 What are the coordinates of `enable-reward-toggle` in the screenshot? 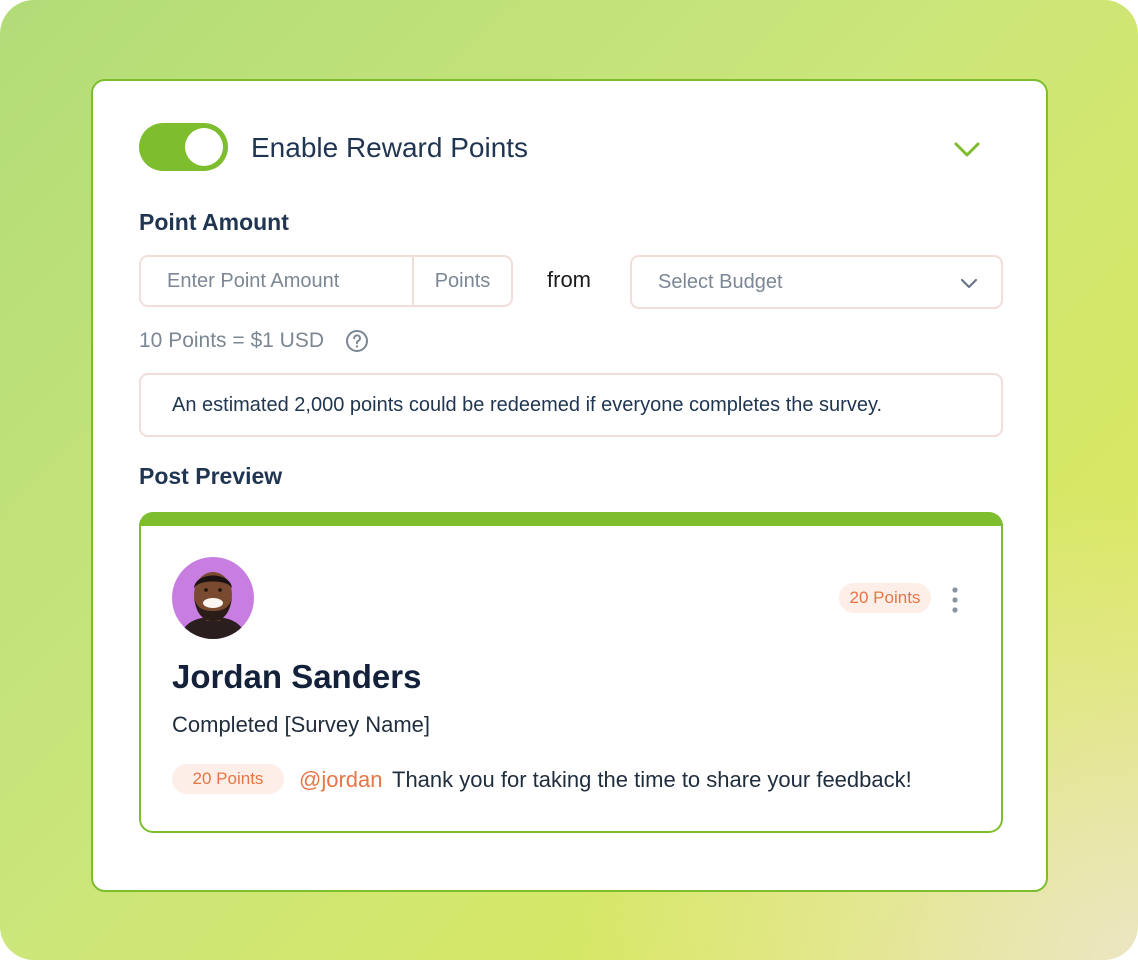 It's located at (183, 147).